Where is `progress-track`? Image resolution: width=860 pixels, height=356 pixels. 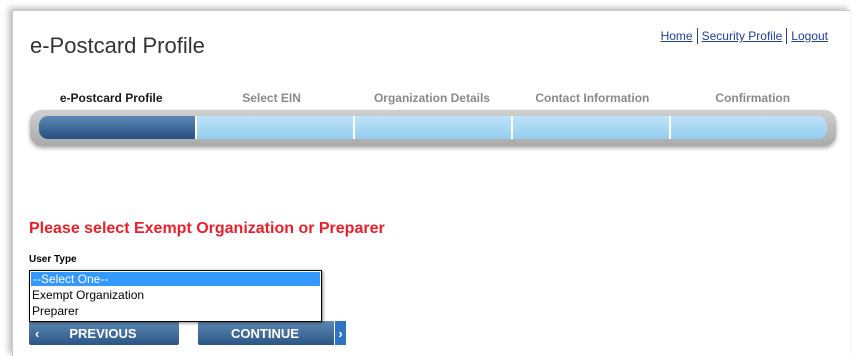 progress-track is located at coordinates (433, 128).